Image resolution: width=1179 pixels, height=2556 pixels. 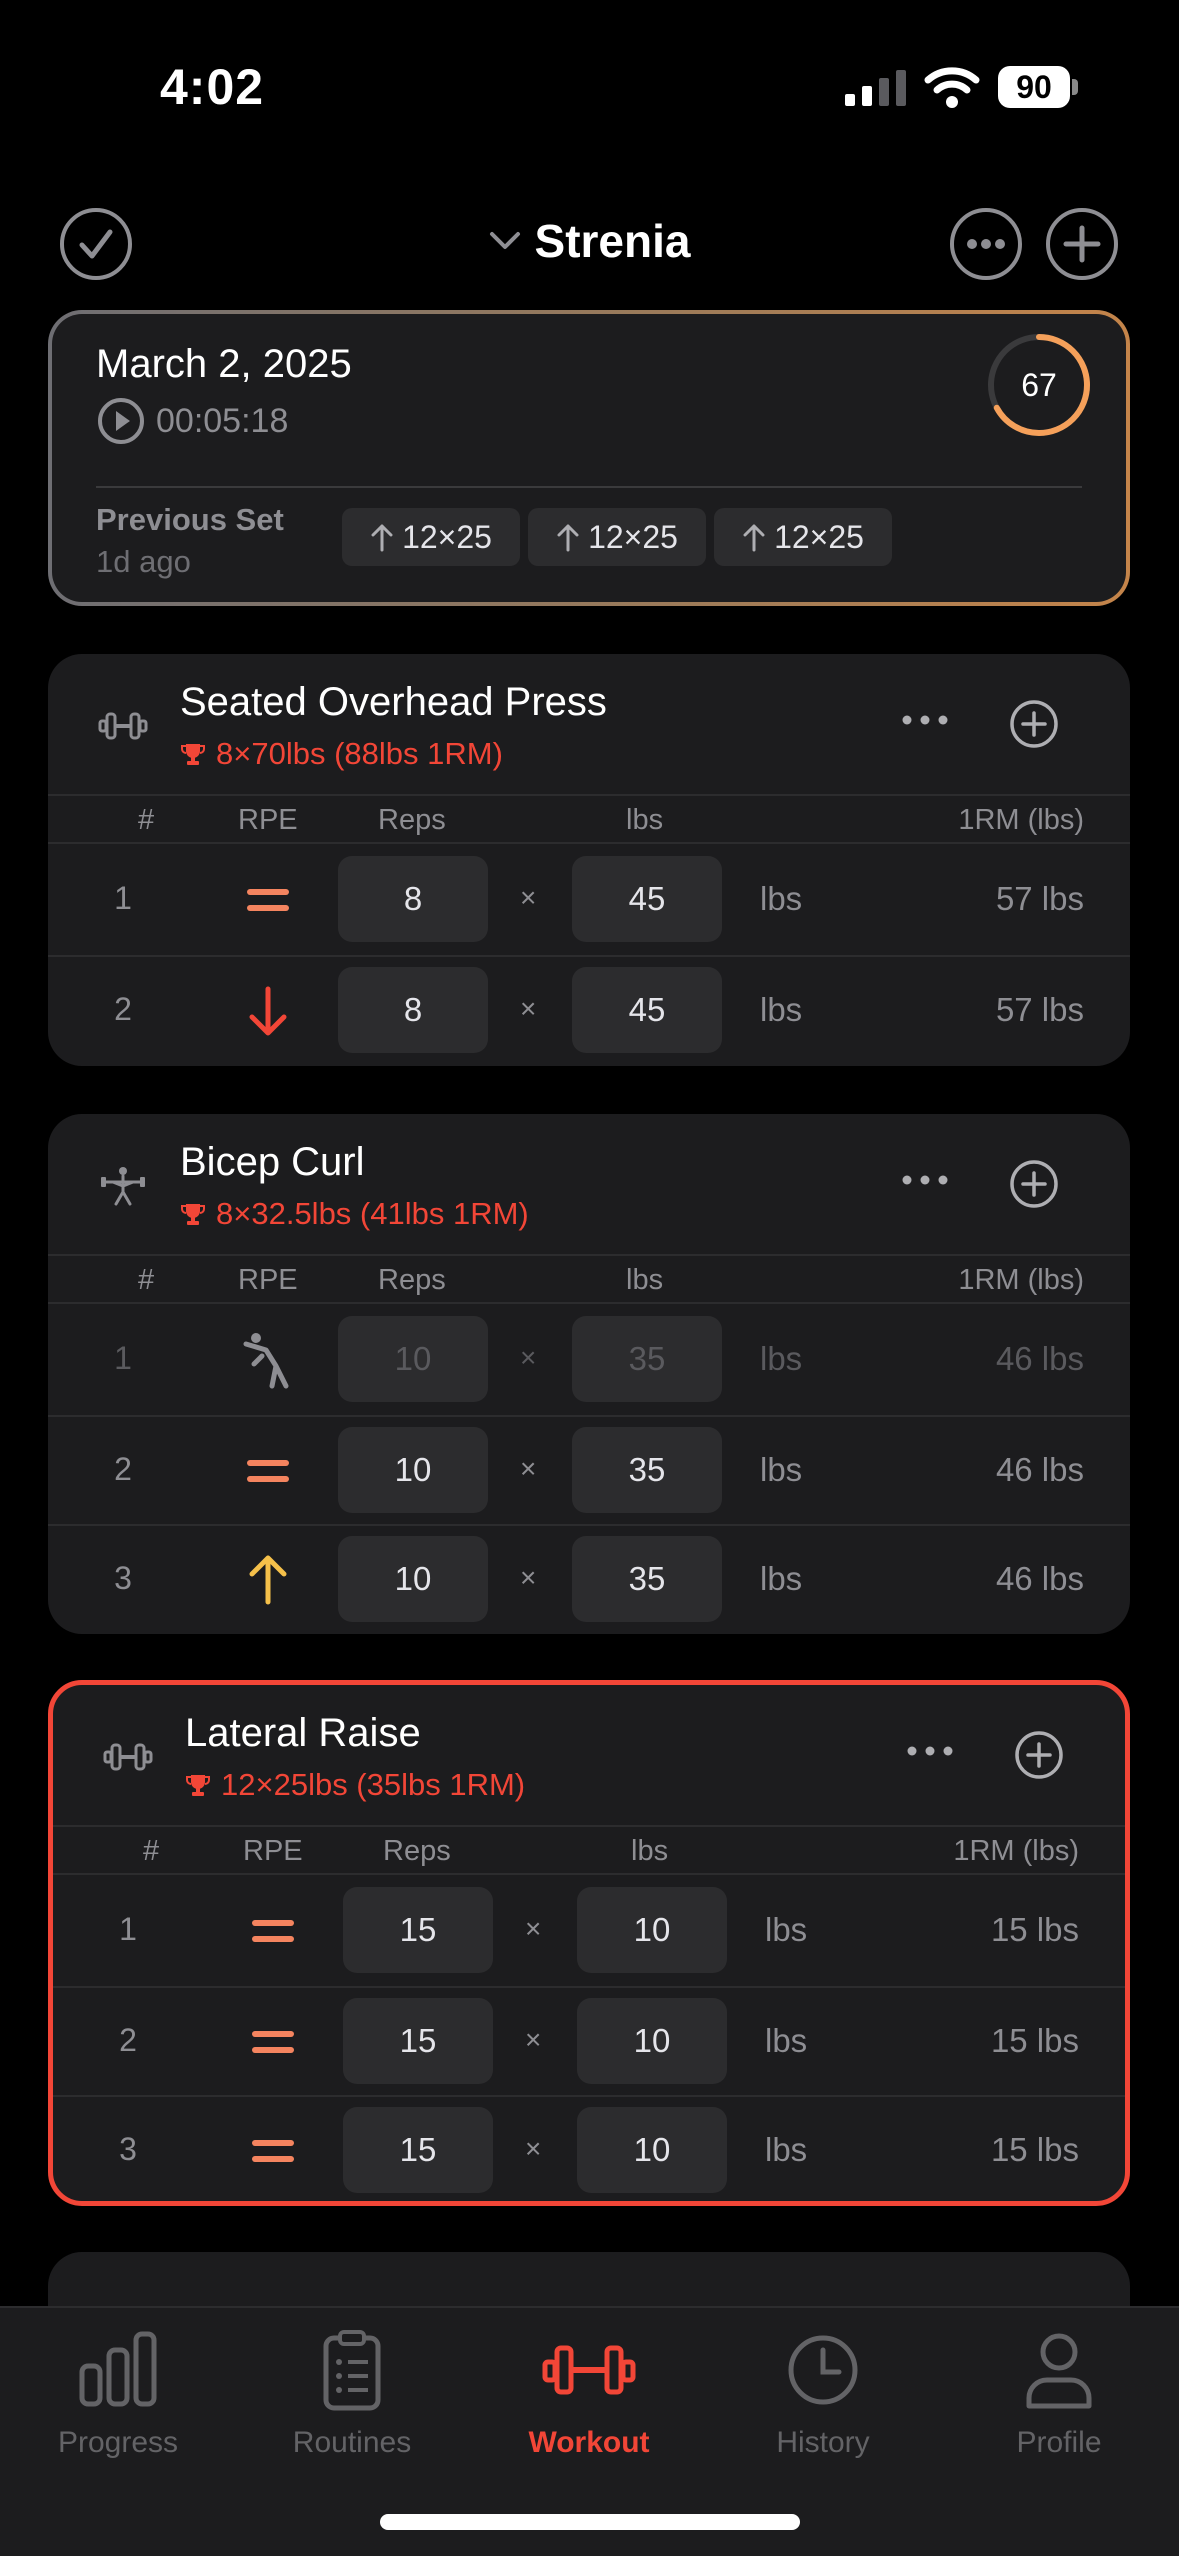 I want to click on workout-title-dropdown: Strenia, so click(x=589, y=241).